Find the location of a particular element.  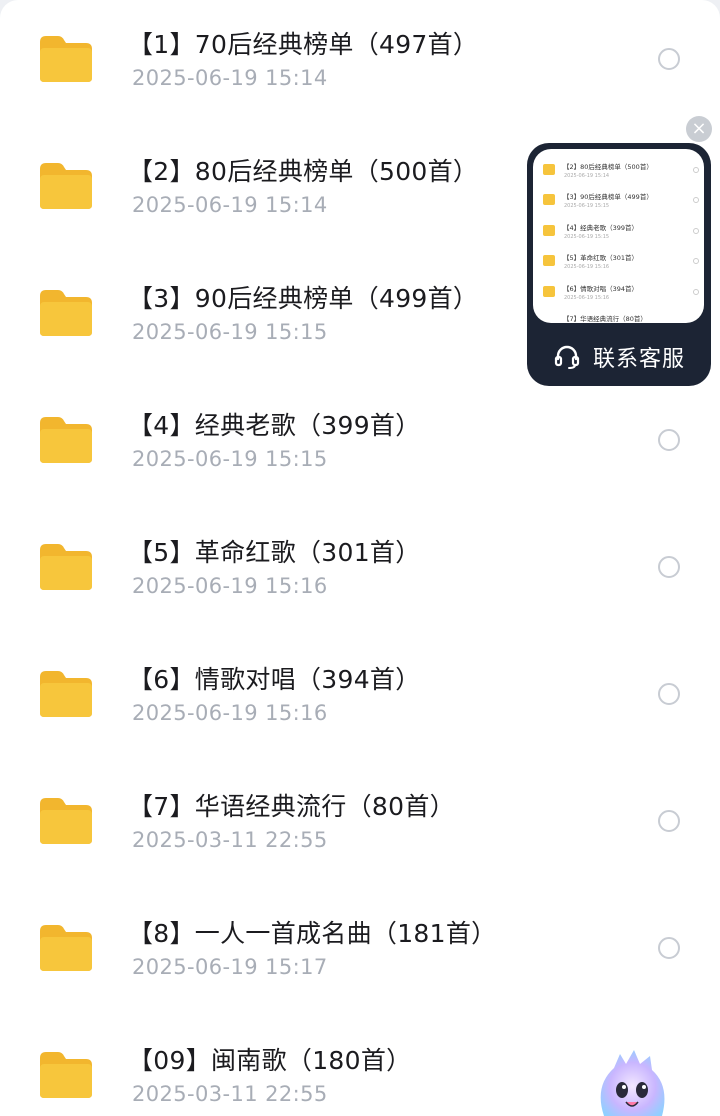

list-item: 【1】70后经典榜单（497首） 2025-06-19 15:14 is located at coordinates (360, 63).